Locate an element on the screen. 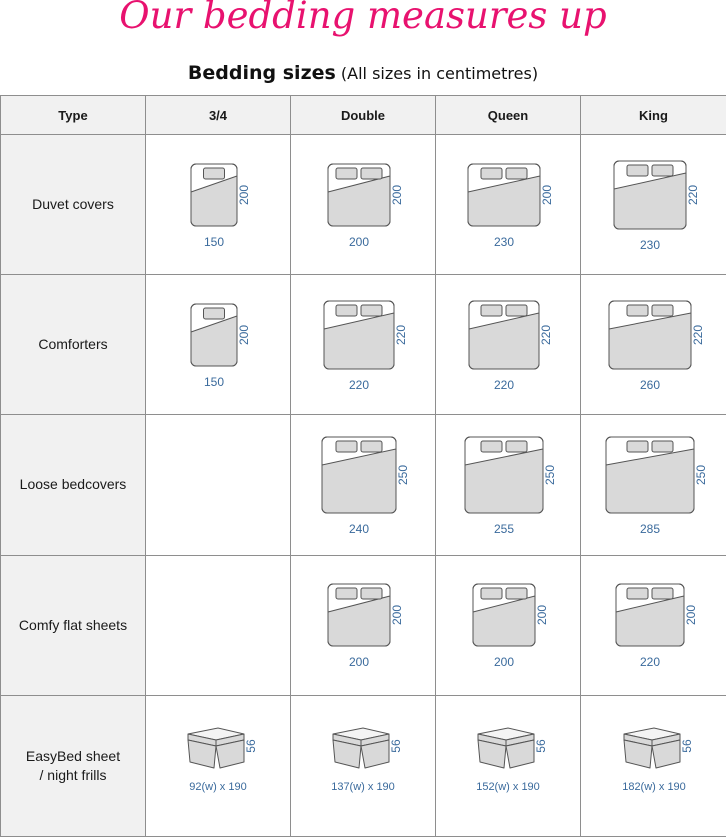 The image size is (726, 837). column-header-queen: Queen is located at coordinates (508, 115).